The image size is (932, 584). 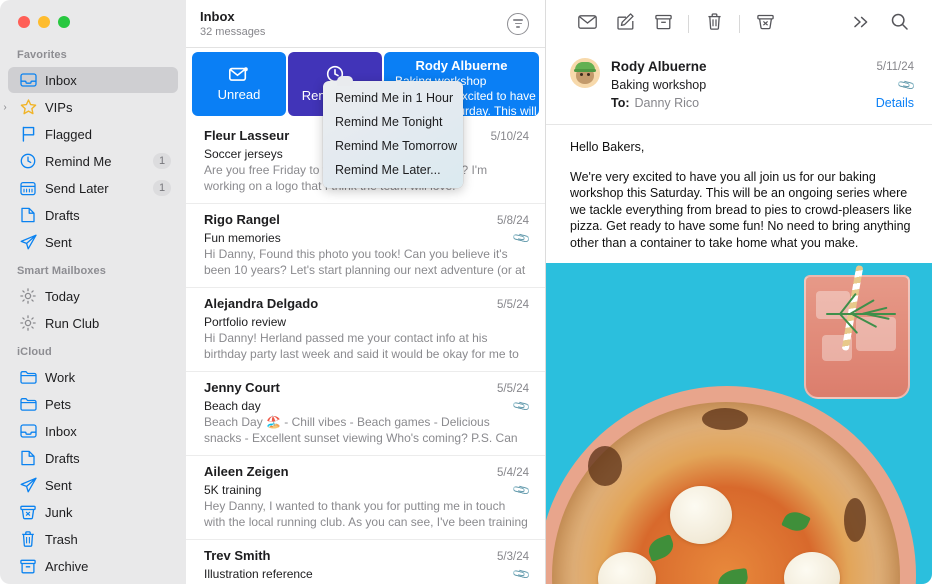 What do you see at coordinates (28, 485) in the screenshot?
I see `paper-plane-icon` at bounding box center [28, 485].